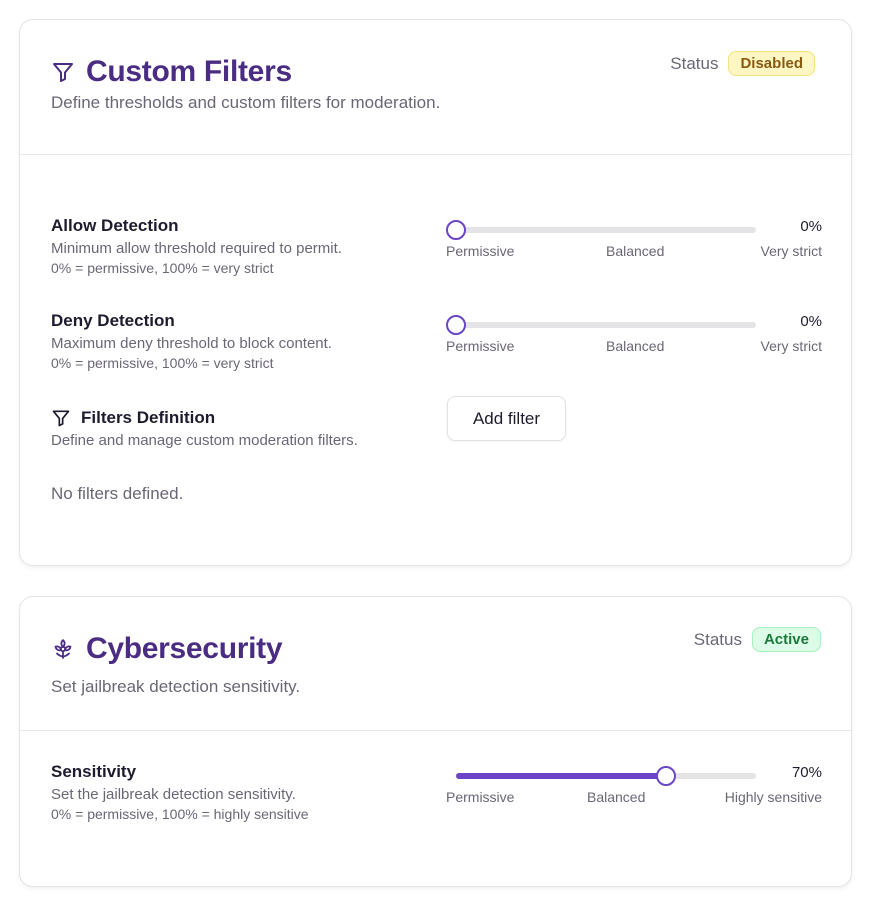 Image resolution: width=871 pixels, height=907 pixels. Describe the element at coordinates (189, 71) in the screenshot. I see `custom-filters-title: Custom Filters` at that location.